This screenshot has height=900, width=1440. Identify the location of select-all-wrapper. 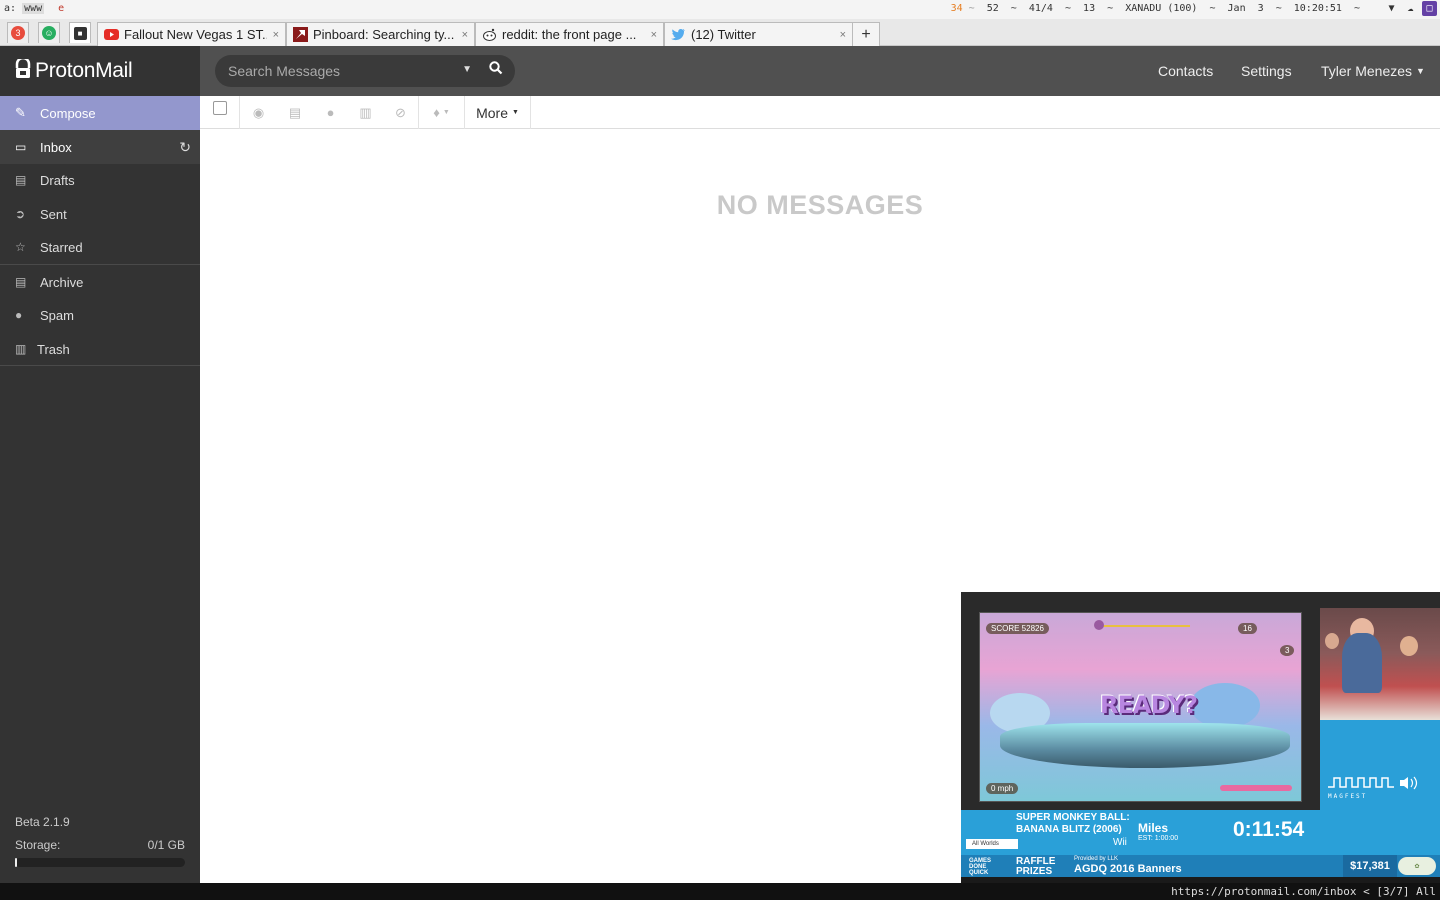
(220, 112).